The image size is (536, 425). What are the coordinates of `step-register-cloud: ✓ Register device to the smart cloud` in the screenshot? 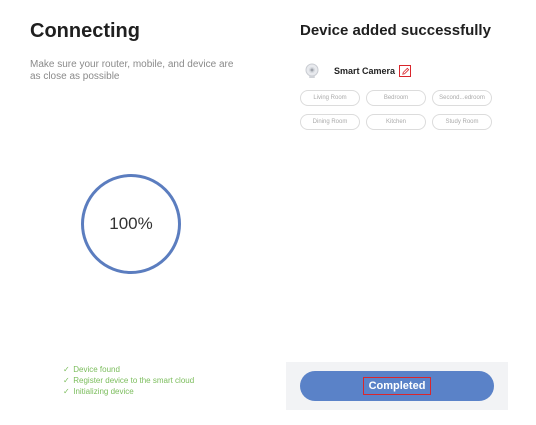 It's located at (128, 380).